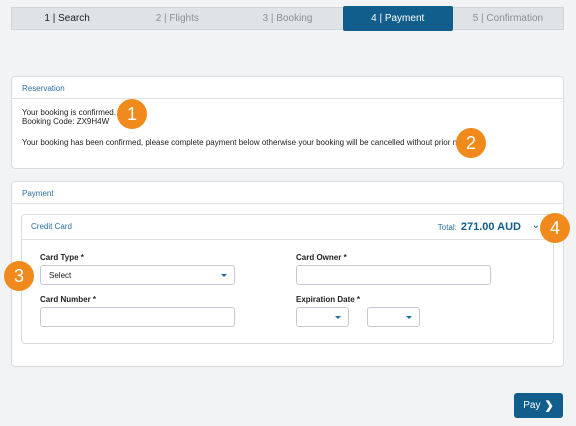  Describe the element at coordinates (536, 226) in the screenshot. I see `chevron-down-icon: ⌄` at that location.